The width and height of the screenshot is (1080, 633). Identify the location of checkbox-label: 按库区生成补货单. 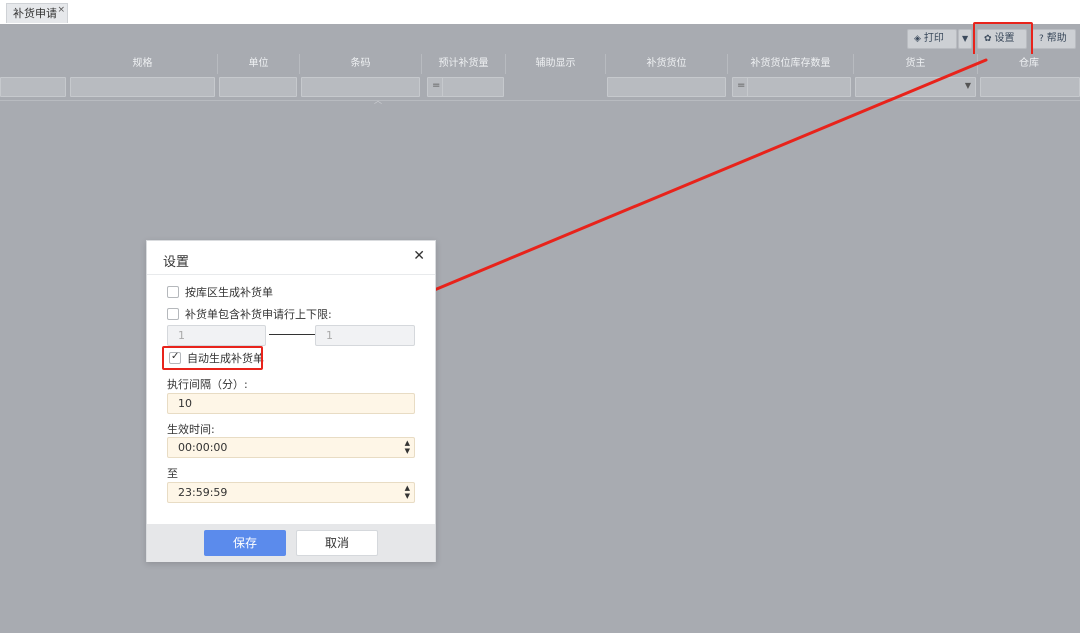
(229, 292).